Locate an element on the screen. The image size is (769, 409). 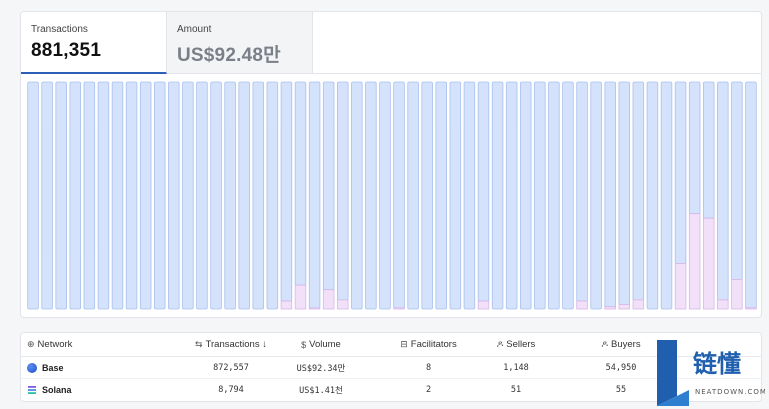
header-facilitators: ⊟ Facilitators is located at coordinates (428, 344).